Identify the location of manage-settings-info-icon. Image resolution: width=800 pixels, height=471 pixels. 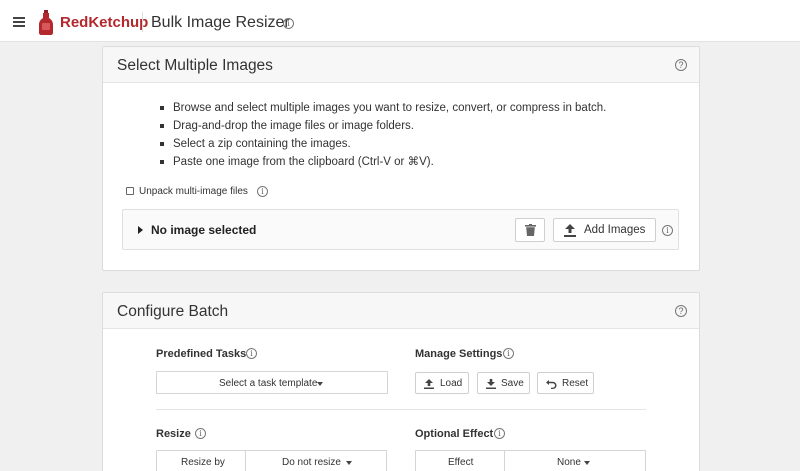
(508, 353).